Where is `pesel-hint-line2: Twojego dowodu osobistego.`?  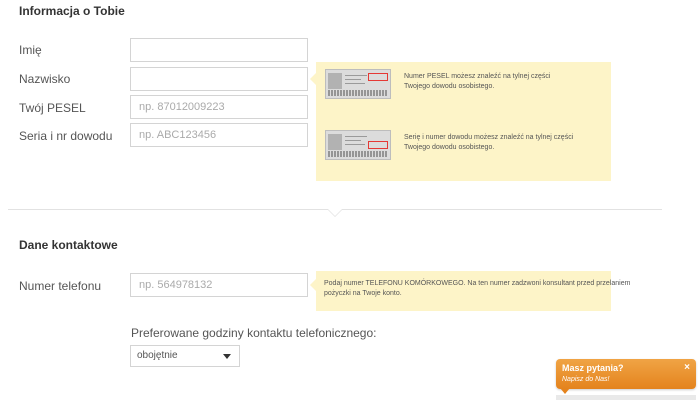 pesel-hint-line2: Twojego dowodu osobistego. is located at coordinates (449, 86).